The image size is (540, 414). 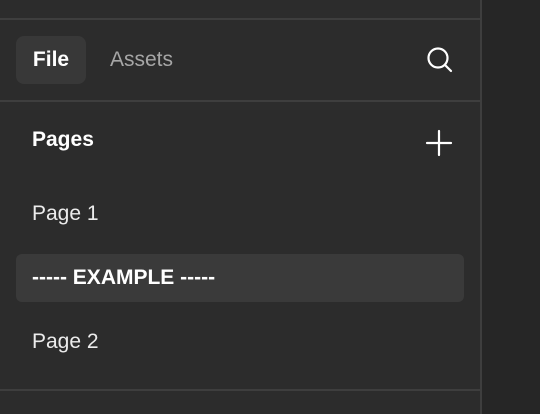 What do you see at coordinates (240, 9) in the screenshot?
I see `sidebar-top-strip` at bounding box center [240, 9].